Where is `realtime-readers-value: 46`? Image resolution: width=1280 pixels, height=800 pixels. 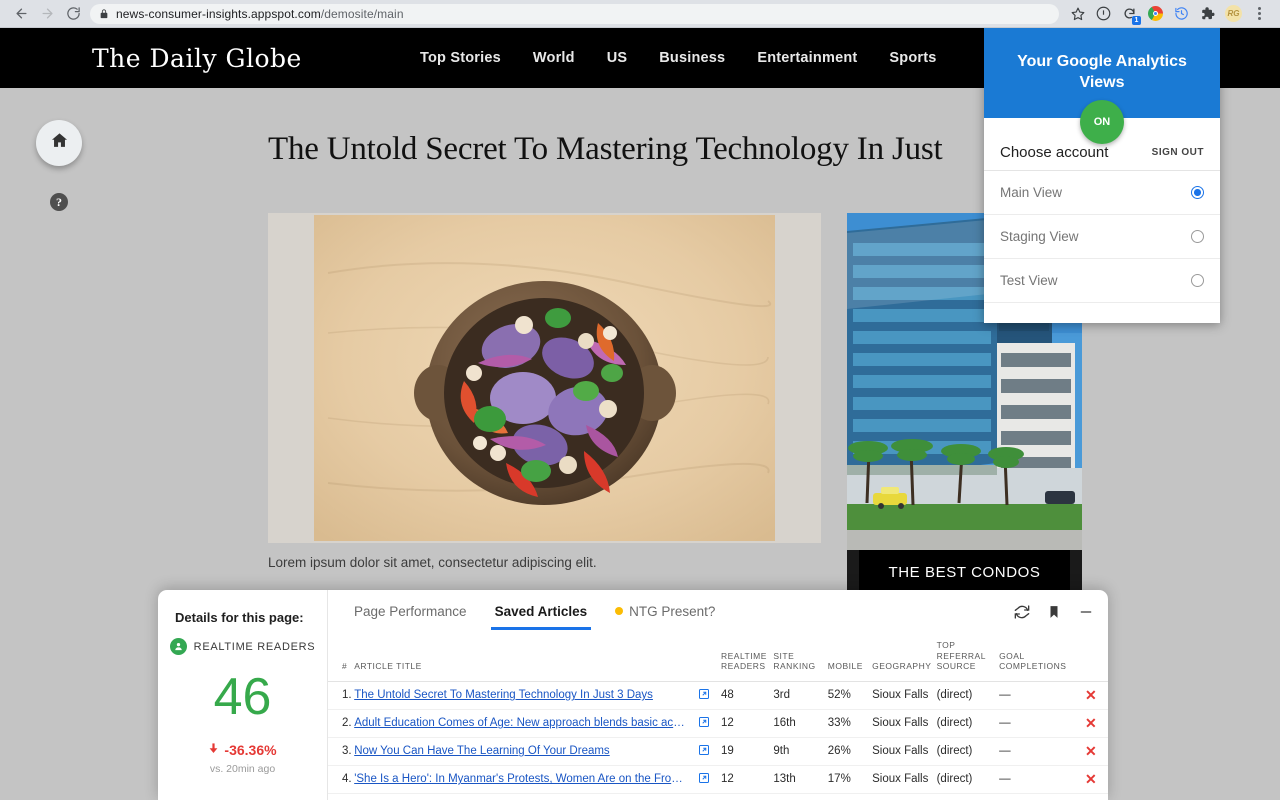
realtime-readers-value: 46 is located at coordinates (242, 697).